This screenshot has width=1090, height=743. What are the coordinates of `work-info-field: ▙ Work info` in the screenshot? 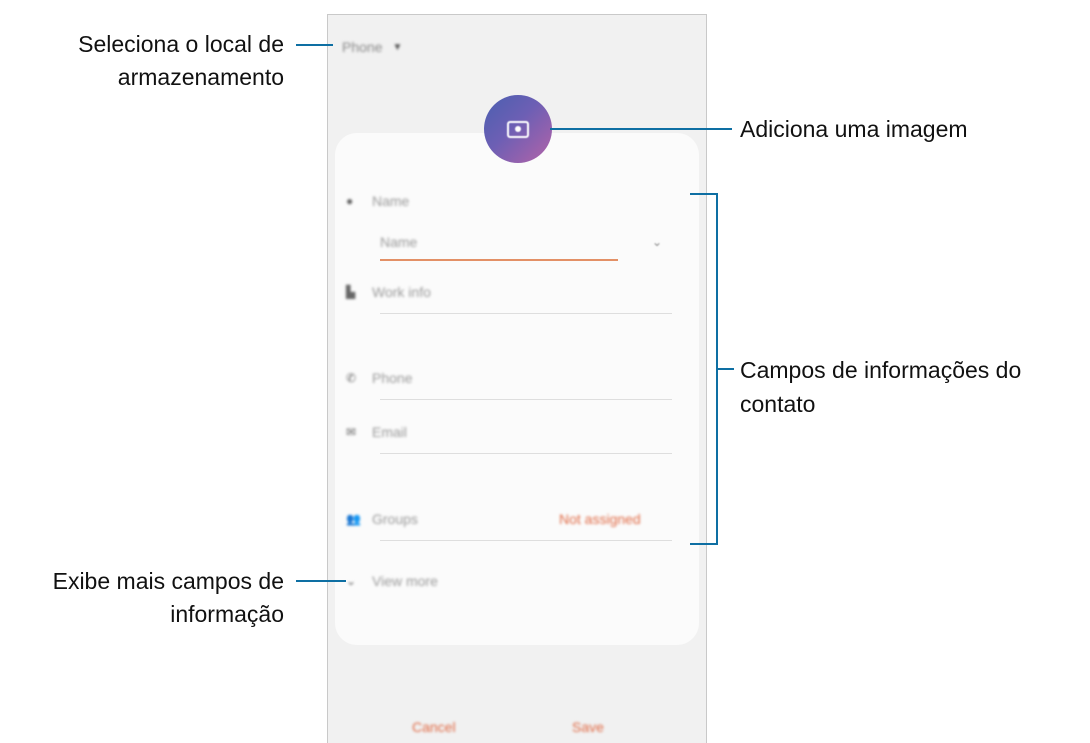 It's located at (388, 292).